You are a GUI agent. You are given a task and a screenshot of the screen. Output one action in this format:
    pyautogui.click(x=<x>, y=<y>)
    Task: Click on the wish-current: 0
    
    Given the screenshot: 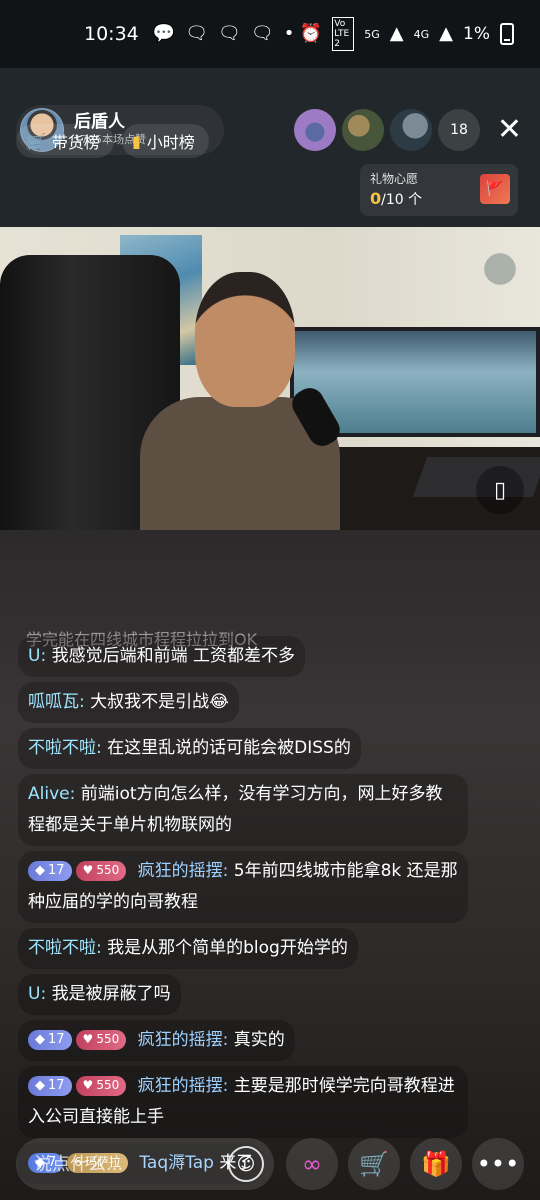 What is the action you would take?
    pyautogui.click(x=376, y=198)
    